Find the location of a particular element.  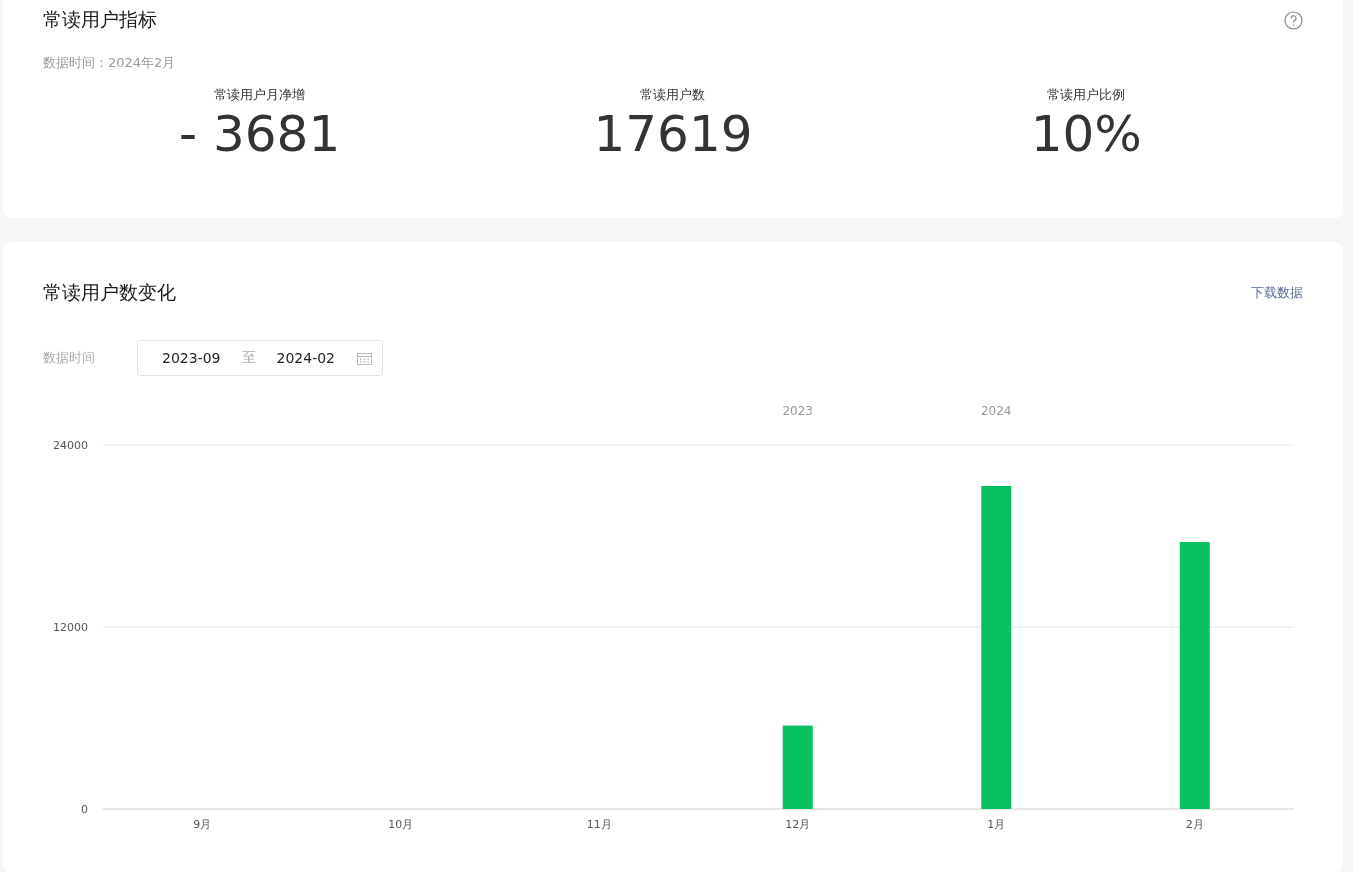

x-axis-label: 10月 is located at coordinates (401, 824).